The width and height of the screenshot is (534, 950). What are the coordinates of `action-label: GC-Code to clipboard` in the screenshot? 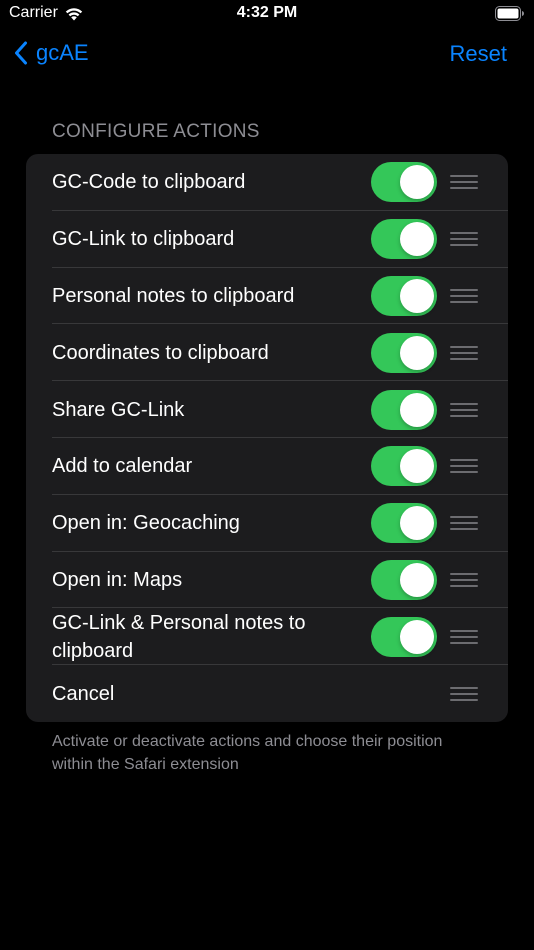 It's located at (149, 182).